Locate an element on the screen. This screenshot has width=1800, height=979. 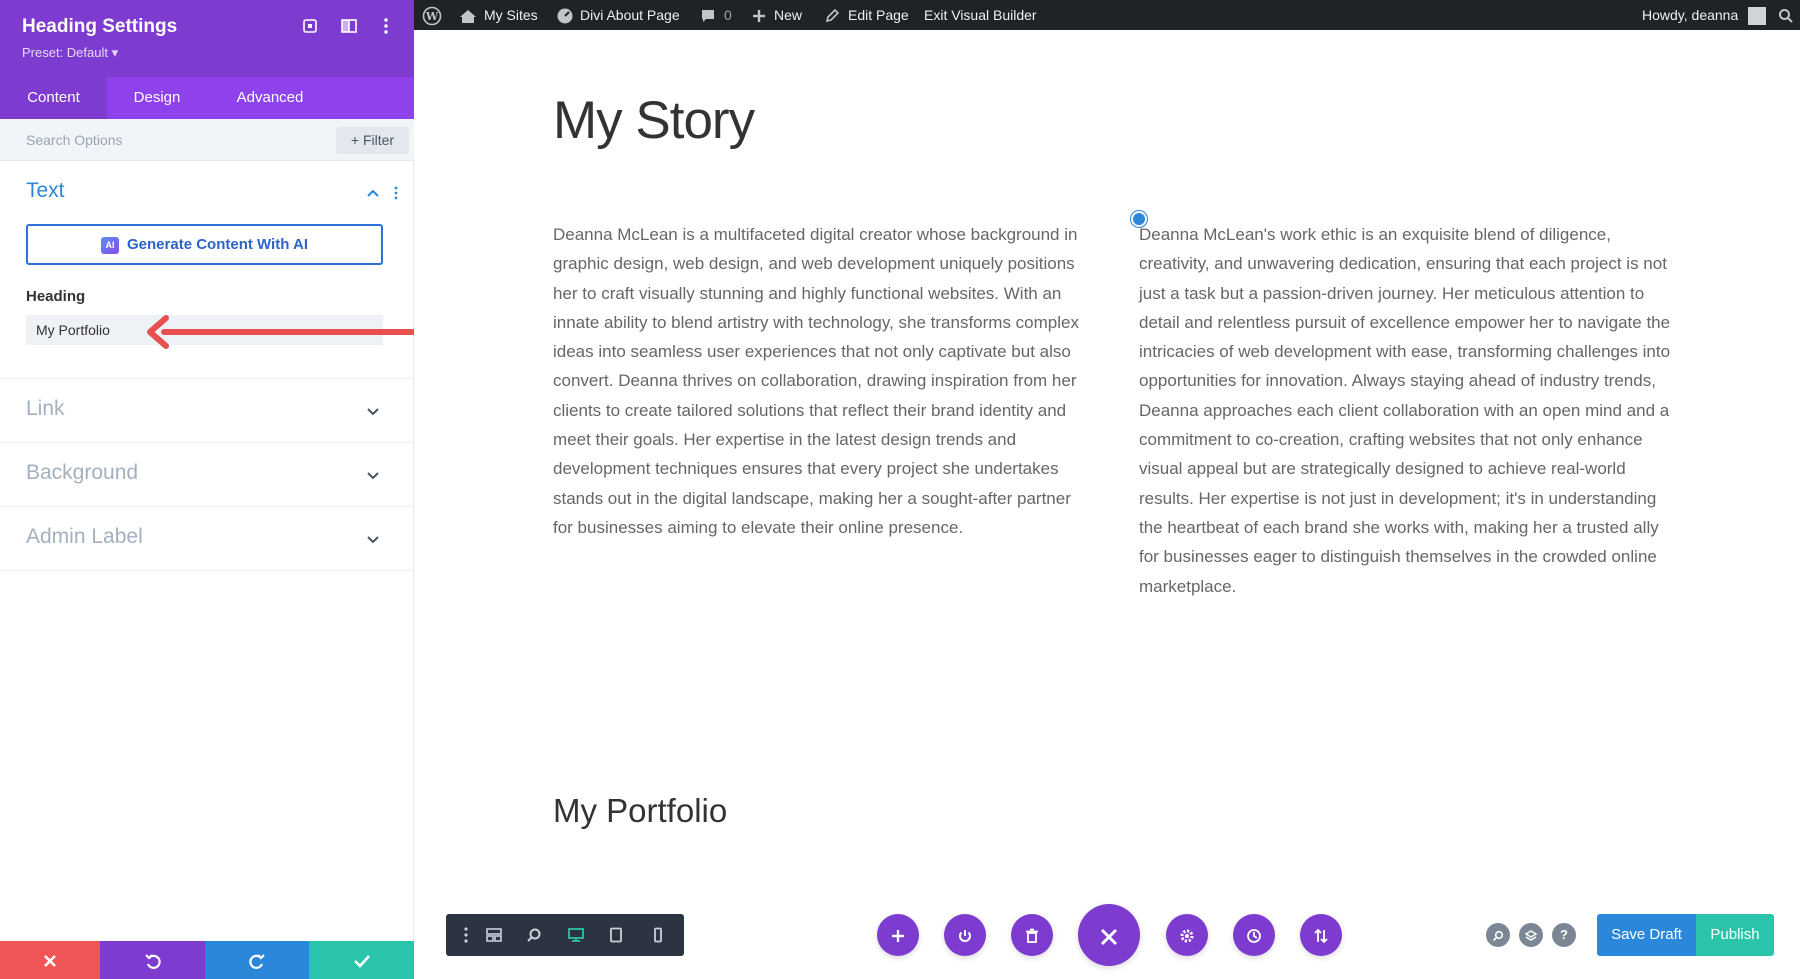
wireframe-view-icon is located at coordinates (494, 935).